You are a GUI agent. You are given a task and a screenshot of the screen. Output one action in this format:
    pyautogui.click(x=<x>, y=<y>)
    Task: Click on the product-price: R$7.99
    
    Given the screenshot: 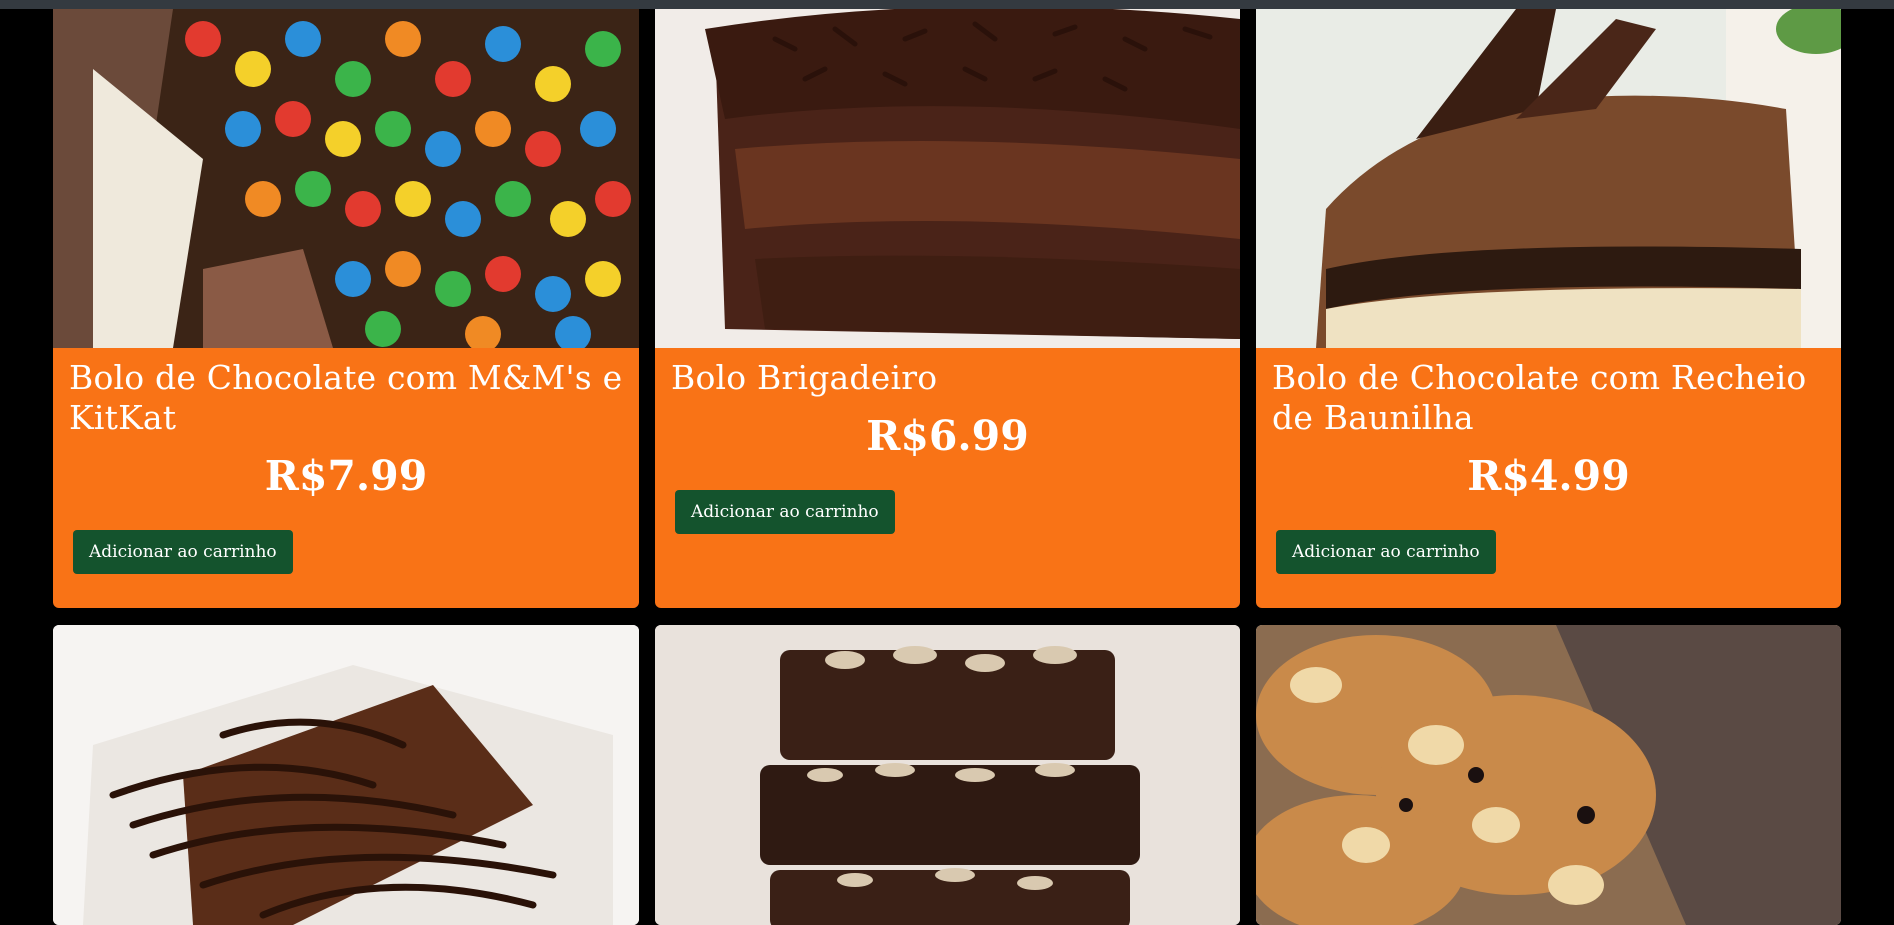 What is the action you would take?
    pyautogui.click(x=346, y=476)
    